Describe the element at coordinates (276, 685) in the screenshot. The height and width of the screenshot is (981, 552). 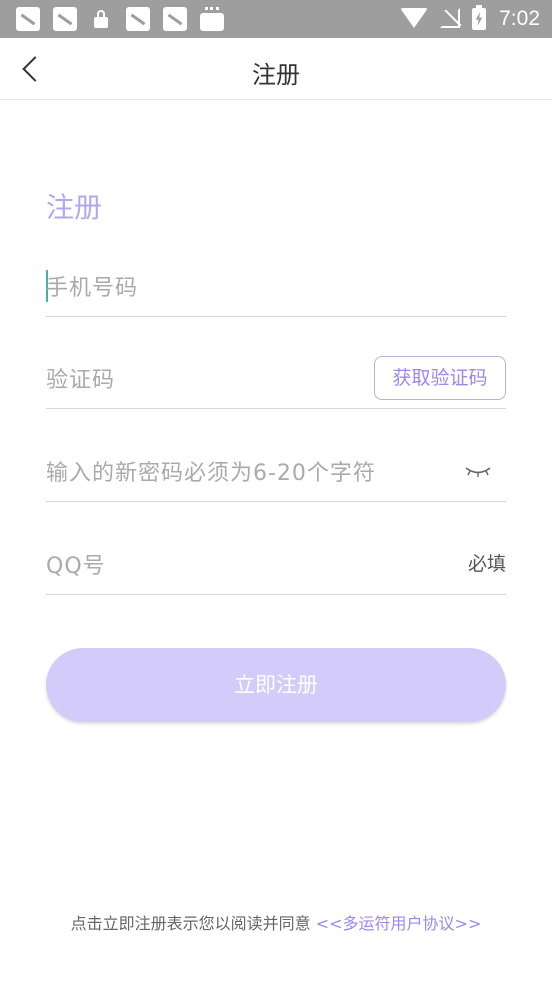
I see `register-button: 立即注册` at that location.